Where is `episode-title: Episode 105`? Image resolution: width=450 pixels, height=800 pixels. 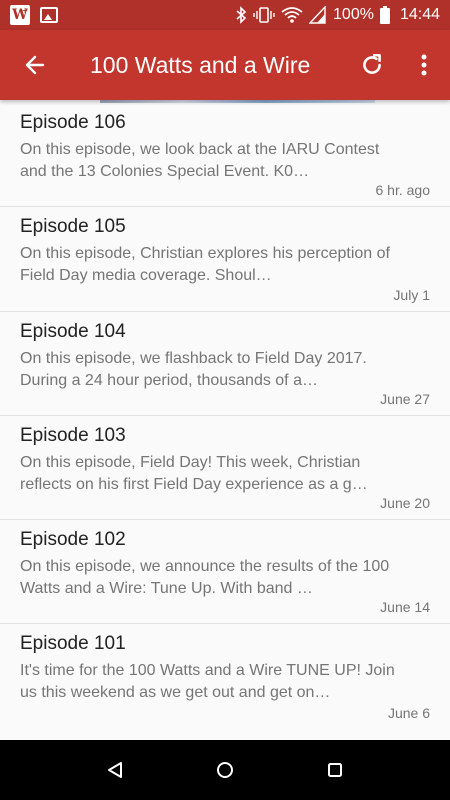 episode-title: Episode 105 is located at coordinates (73, 227).